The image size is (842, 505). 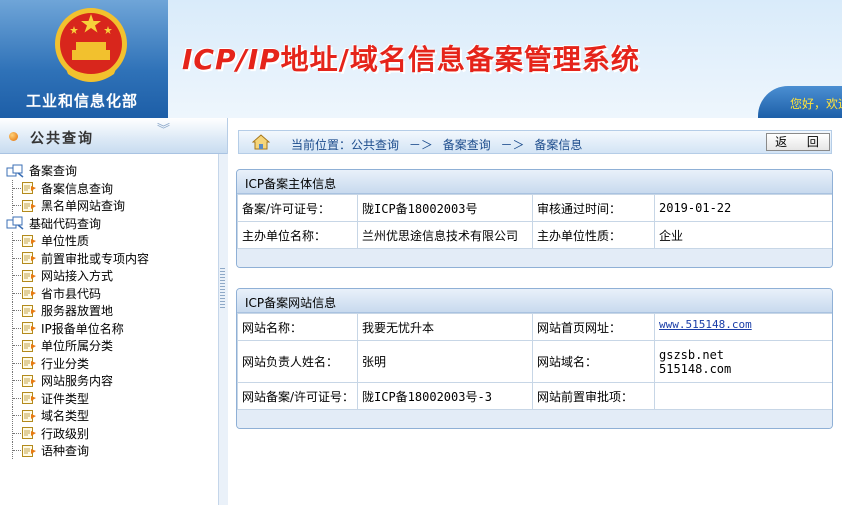 What do you see at coordinates (82, 101) in the screenshot?
I see `org-name: 工业和信息化部` at bounding box center [82, 101].